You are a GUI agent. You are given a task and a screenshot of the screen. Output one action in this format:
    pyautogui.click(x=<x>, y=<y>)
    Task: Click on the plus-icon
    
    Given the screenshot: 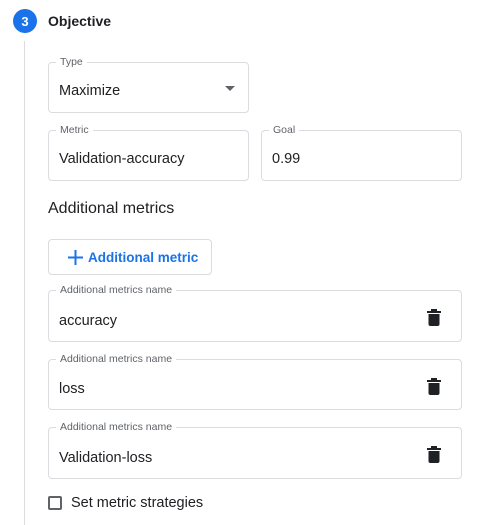 What is the action you would take?
    pyautogui.click(x=75, y=257)
    